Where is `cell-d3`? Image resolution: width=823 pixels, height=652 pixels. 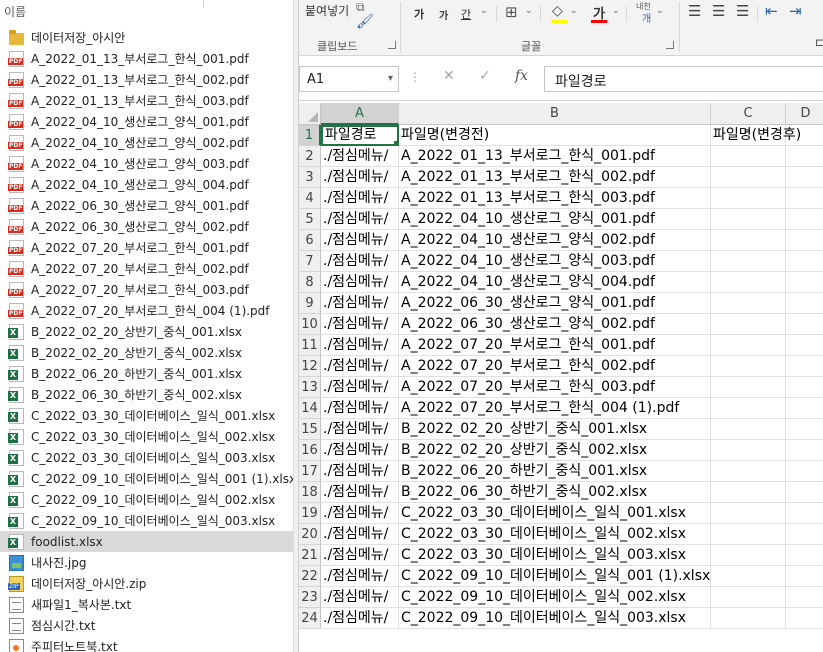 cell-d3 is located at coordinates (804, 177).